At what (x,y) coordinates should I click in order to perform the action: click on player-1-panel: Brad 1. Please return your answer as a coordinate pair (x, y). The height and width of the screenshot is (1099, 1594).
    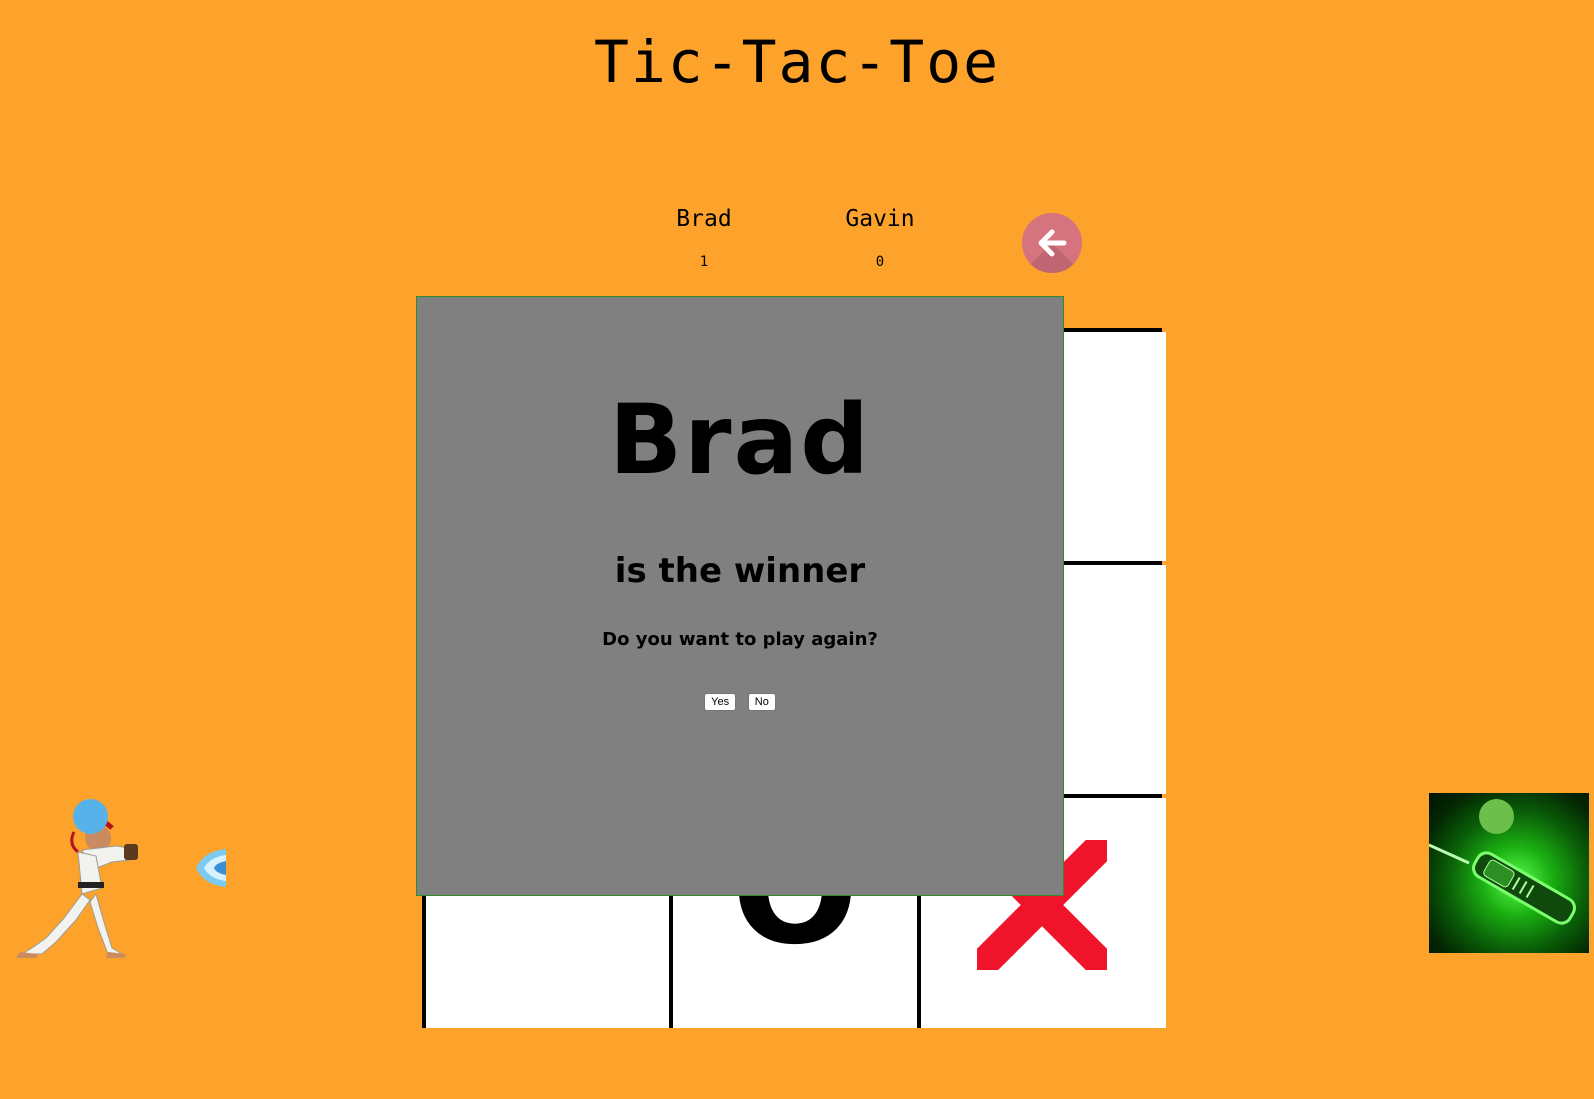
    Looking at the image, I should click on (704, 238).